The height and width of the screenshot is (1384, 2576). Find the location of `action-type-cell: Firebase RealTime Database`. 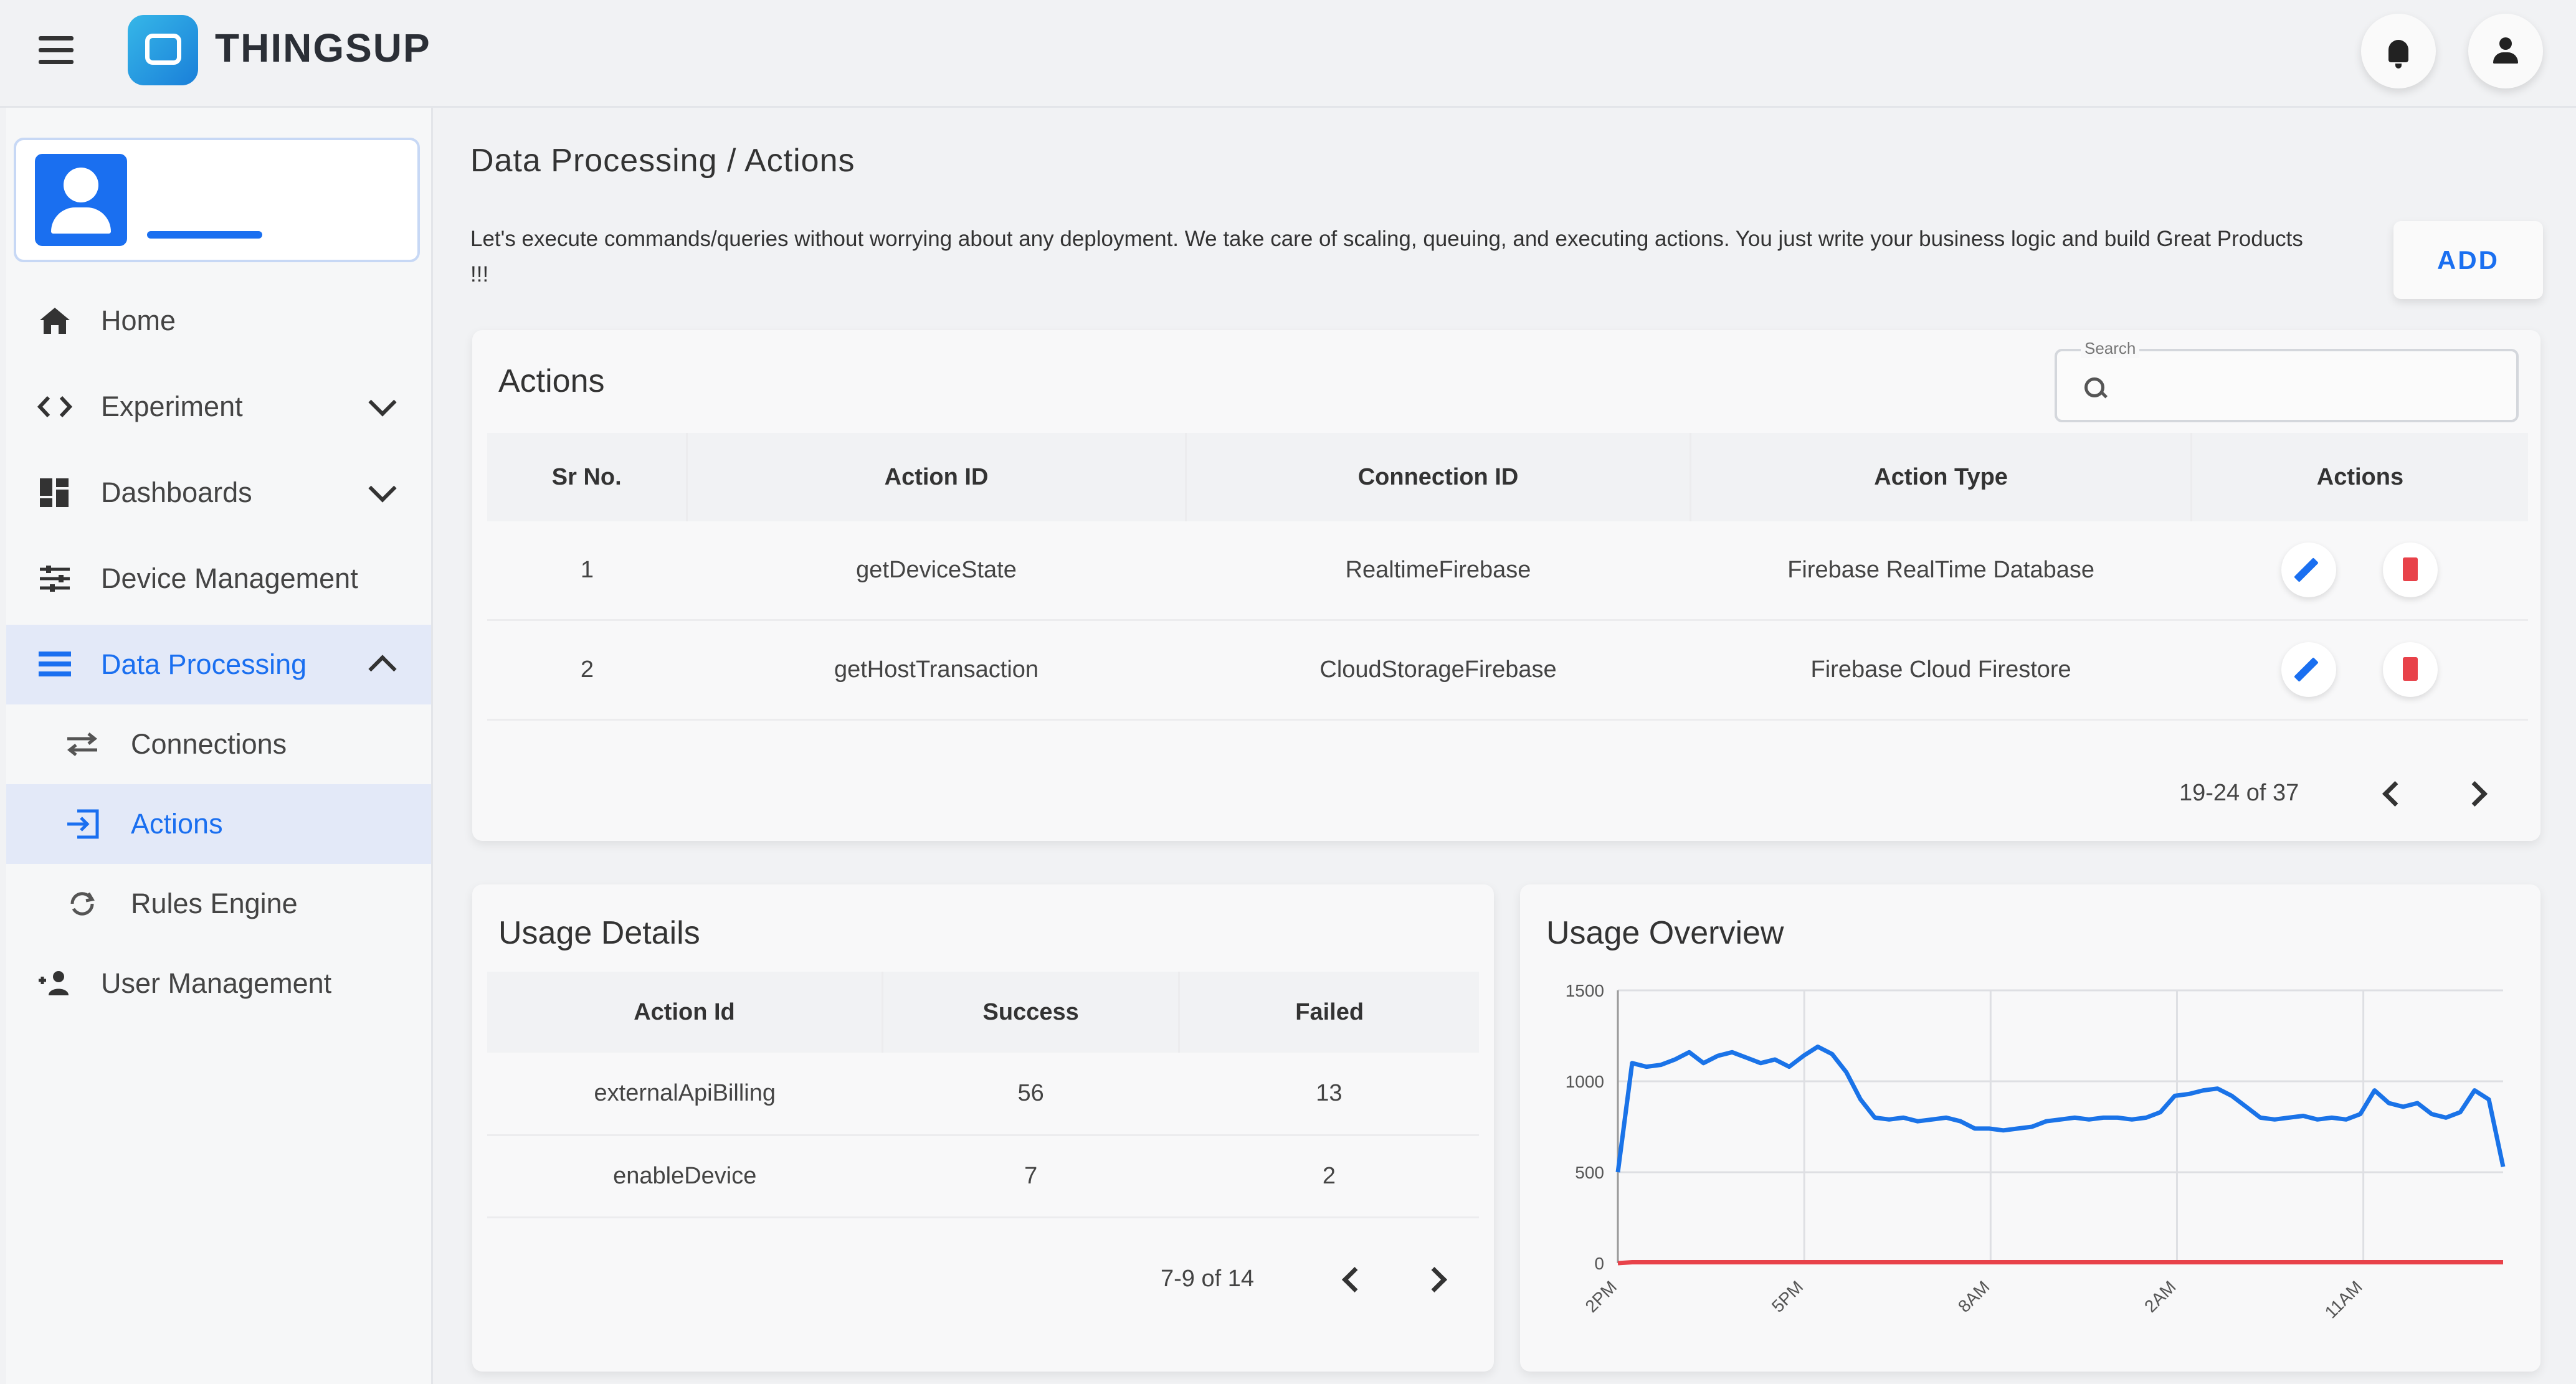

action-type-cell: Firebase RealTime Database is located at coordinates (1941, 571).